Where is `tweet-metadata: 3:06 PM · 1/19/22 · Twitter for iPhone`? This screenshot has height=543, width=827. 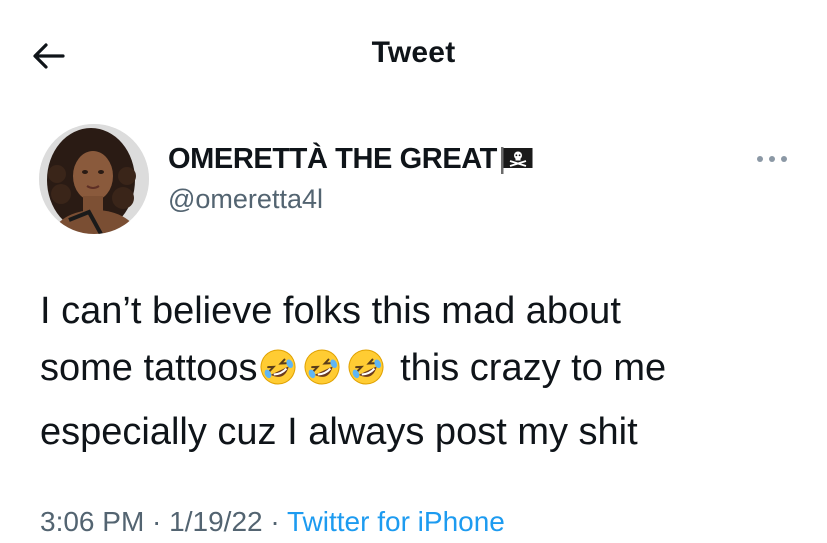
tweet-metadata: 3:06 PM · 1/19/22 · Twitter for iPhone is located at coordinates (272, 522).